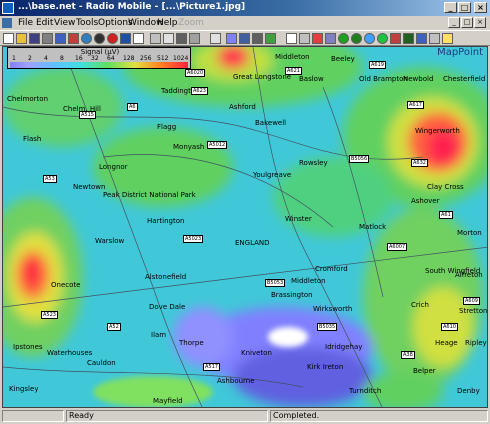 The image size is (490, 424). Describe the element at coordinates (193, 239) in the screenshot. I see `road-label: A5023` at that location.